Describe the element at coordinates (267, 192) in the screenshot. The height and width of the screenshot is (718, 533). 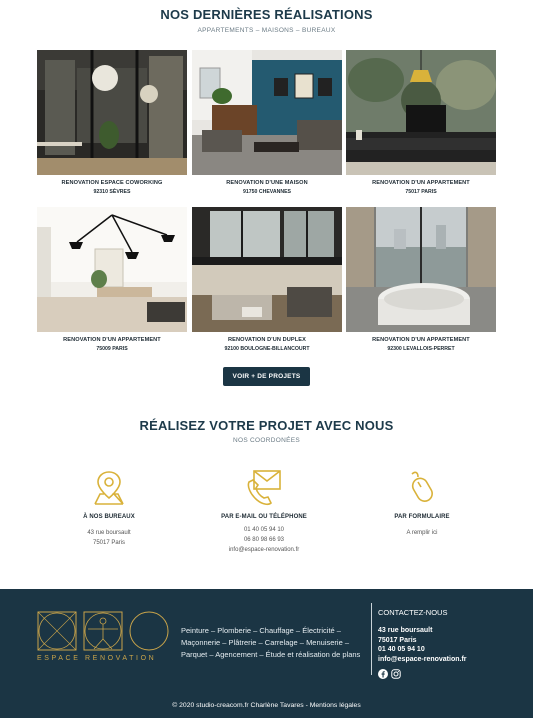
I see `project-location: 91750 CHEVANNES` at that location.